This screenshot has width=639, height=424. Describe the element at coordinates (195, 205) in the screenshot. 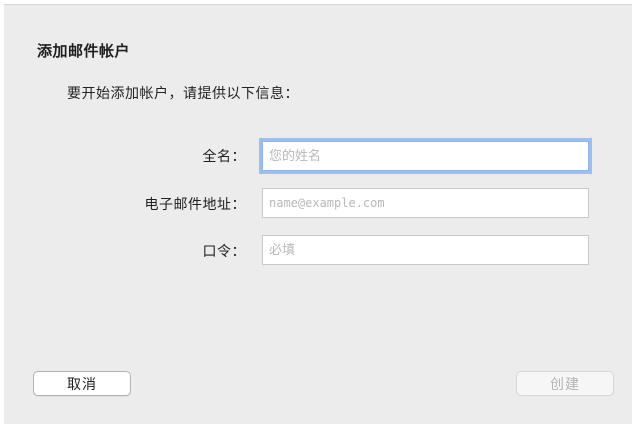

I see `email-label: 电子邮件地址：` at that location.